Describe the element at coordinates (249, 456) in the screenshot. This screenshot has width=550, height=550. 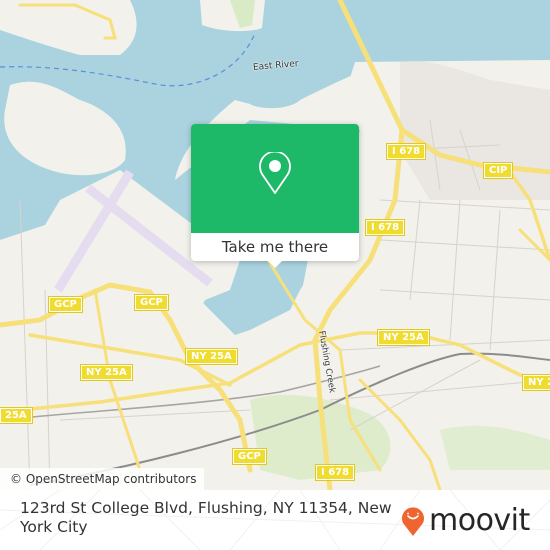
I see `shield-gcp-south: GCP` at that location.